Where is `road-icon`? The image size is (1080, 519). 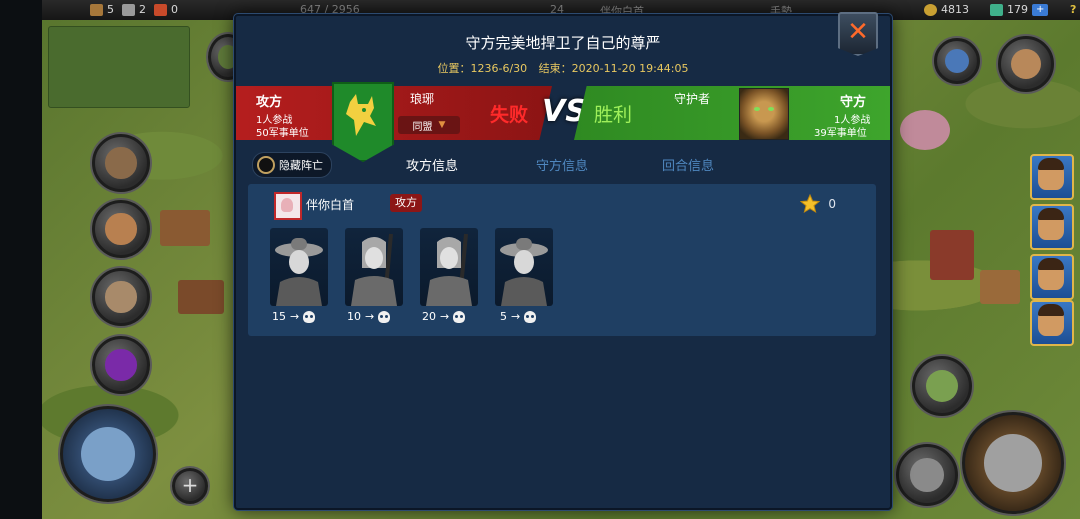
road-icon is located at coordinates (942, 386).